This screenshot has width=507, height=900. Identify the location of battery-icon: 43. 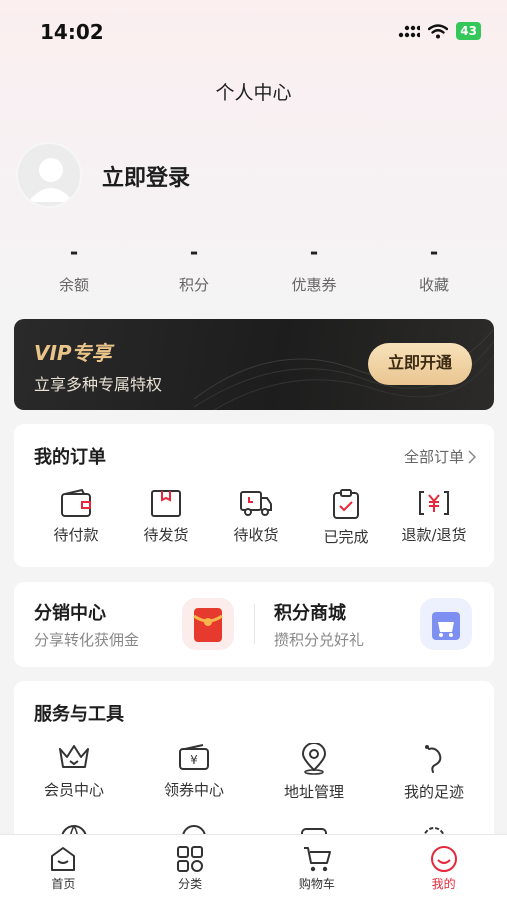
(468, 31).